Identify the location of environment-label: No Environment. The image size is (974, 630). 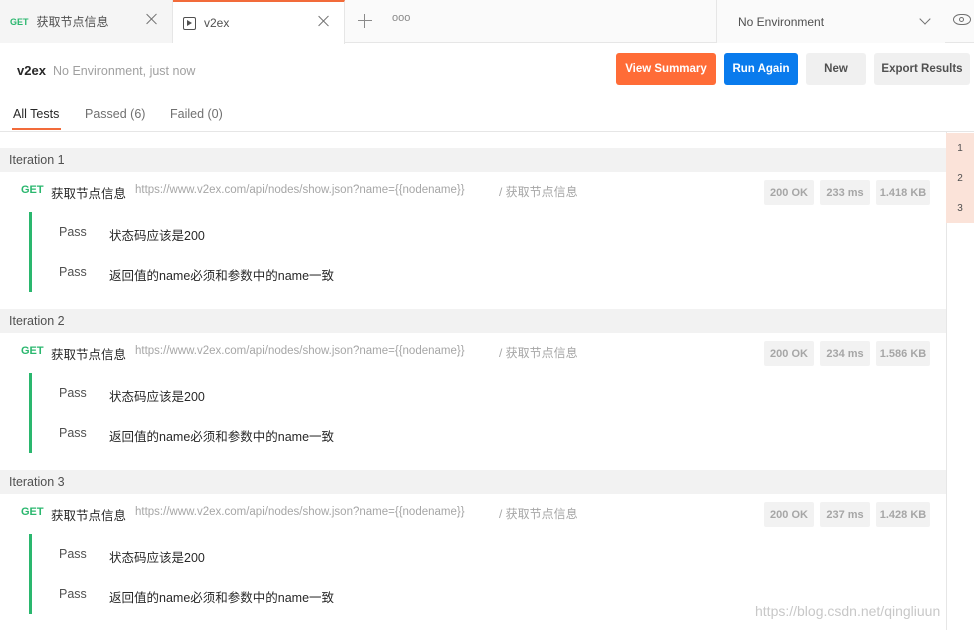
(781, 21).